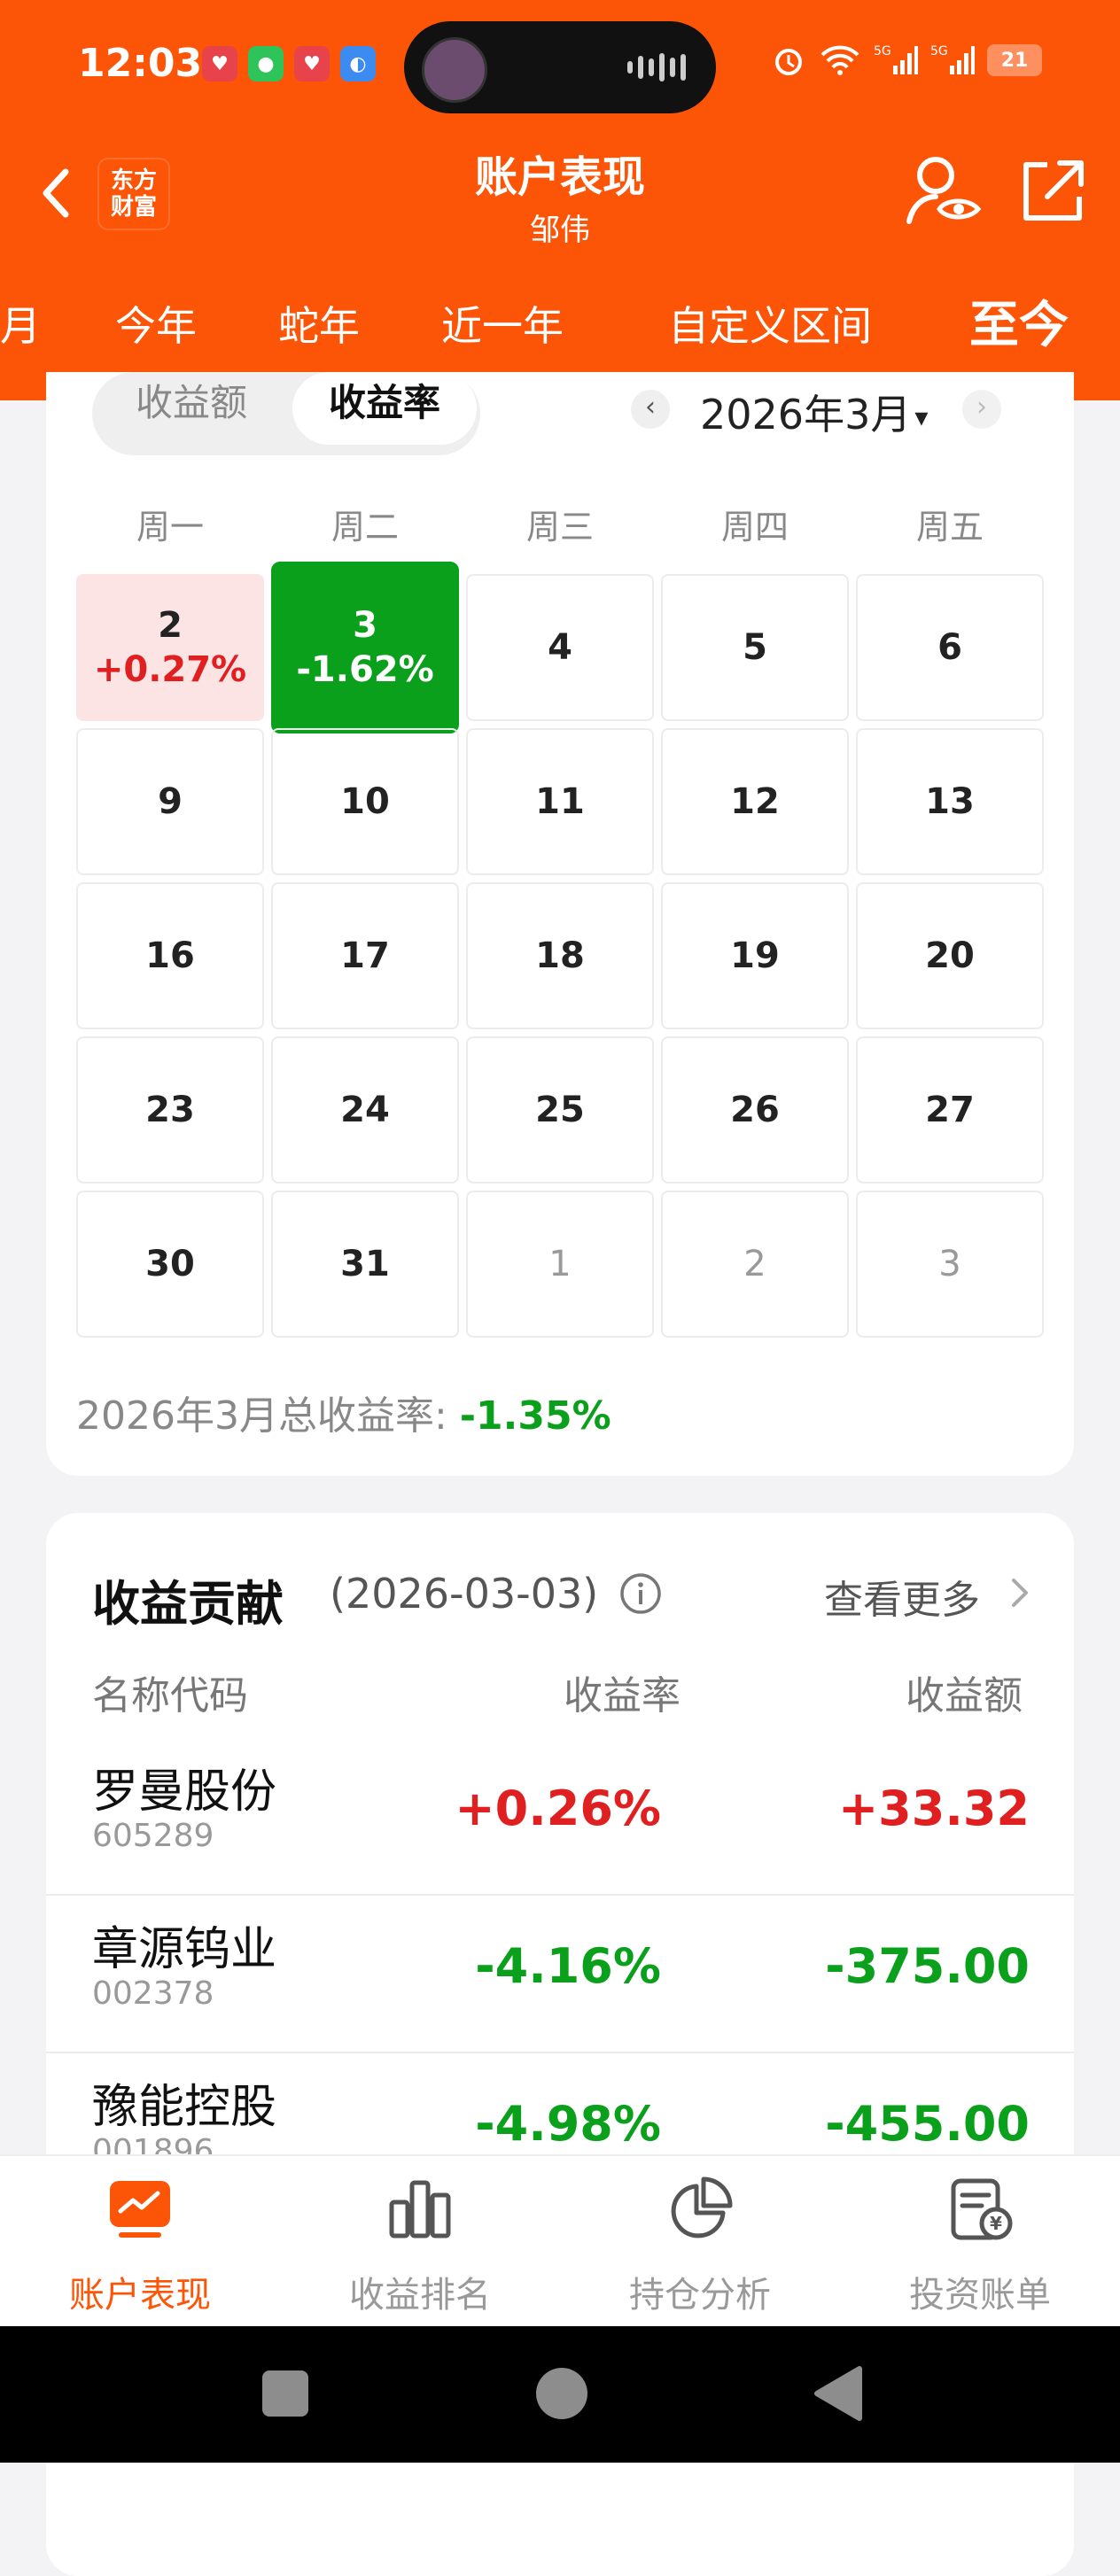 The width and height of the screenshot is (1120, 2576). Describe the element at coordinates (191, 408) in the screenshot. I see `toggle-amount: 收益额` at that location.